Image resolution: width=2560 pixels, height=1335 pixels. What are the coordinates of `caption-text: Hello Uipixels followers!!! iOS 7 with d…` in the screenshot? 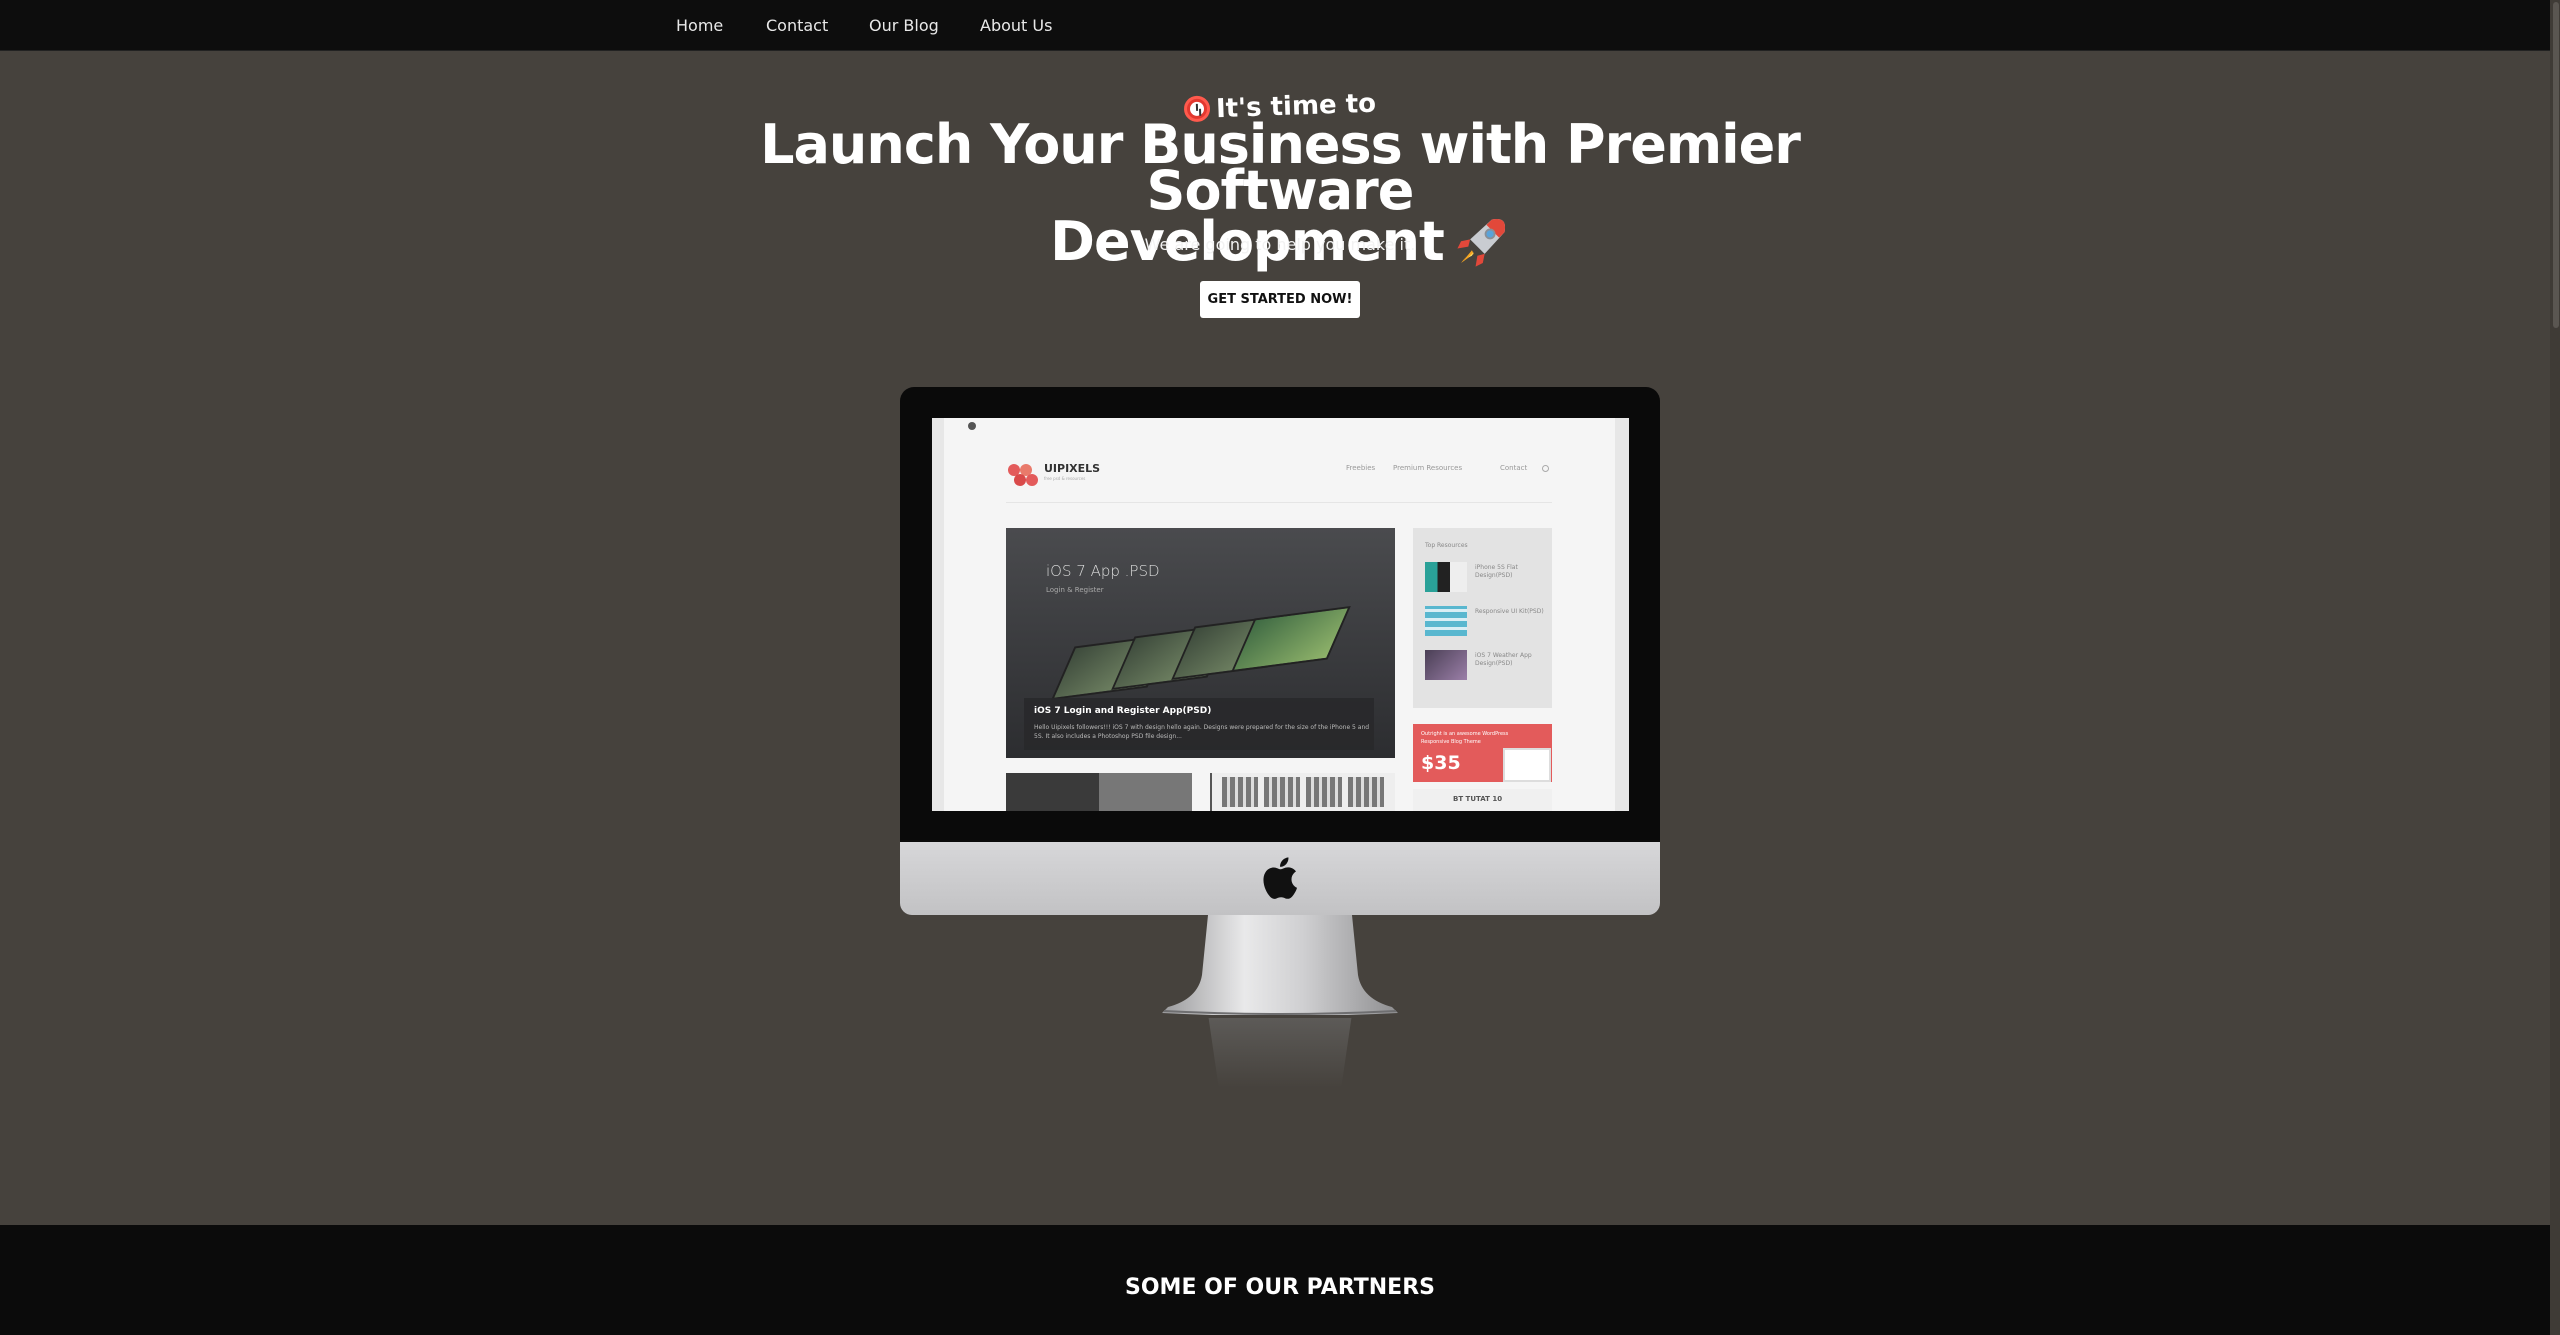 It's located at (1202, 732).